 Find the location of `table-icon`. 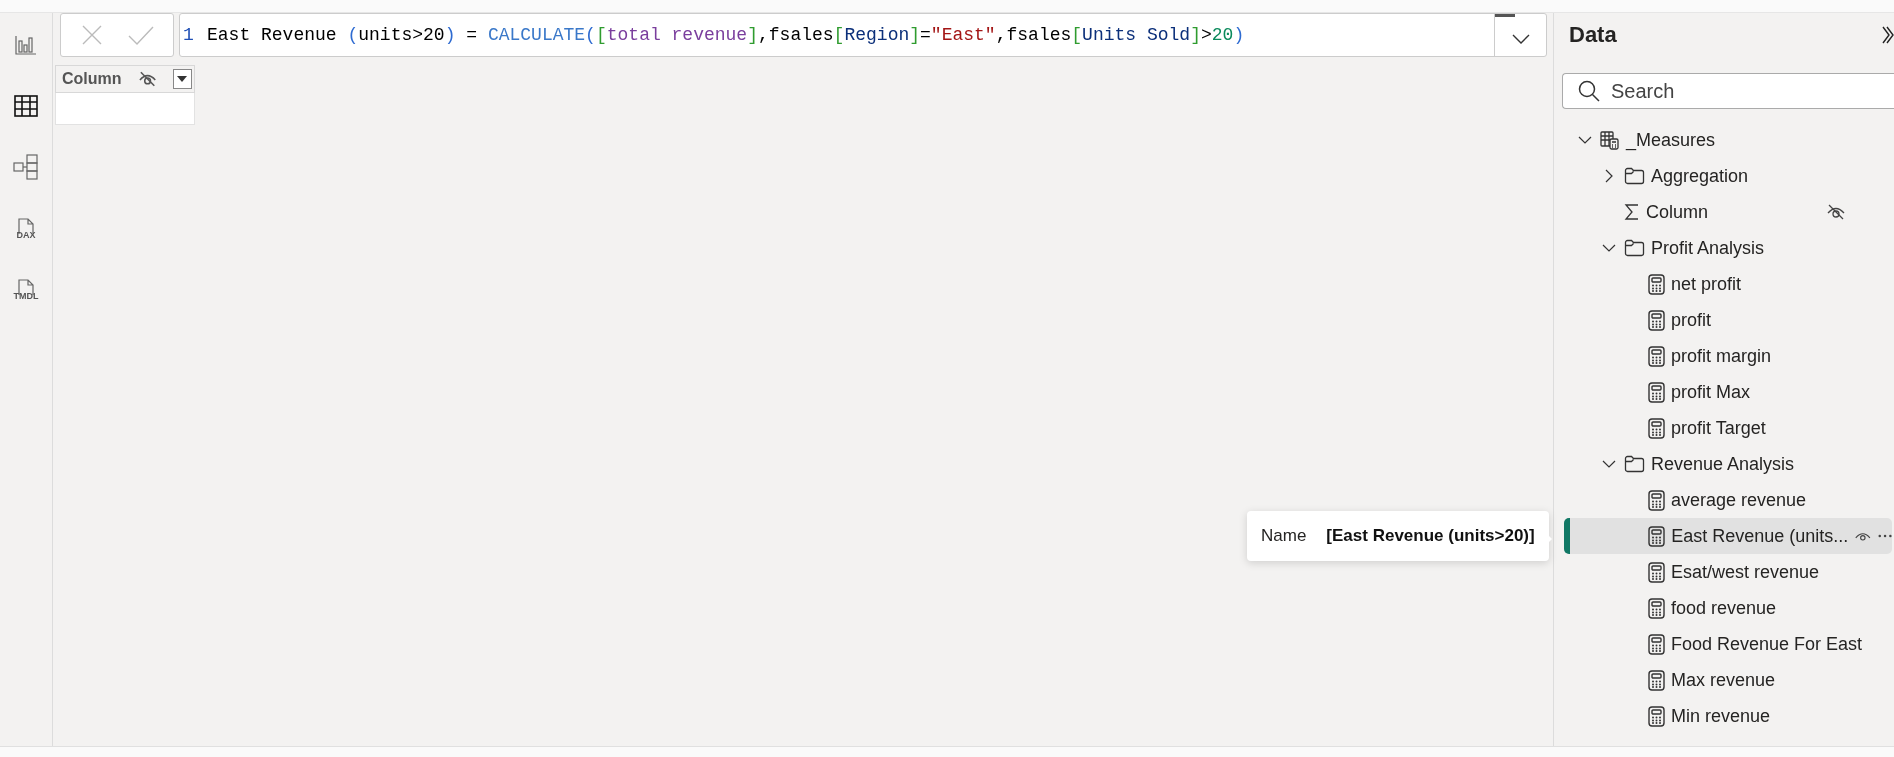

table-icon is located at coordinates (26, 106).